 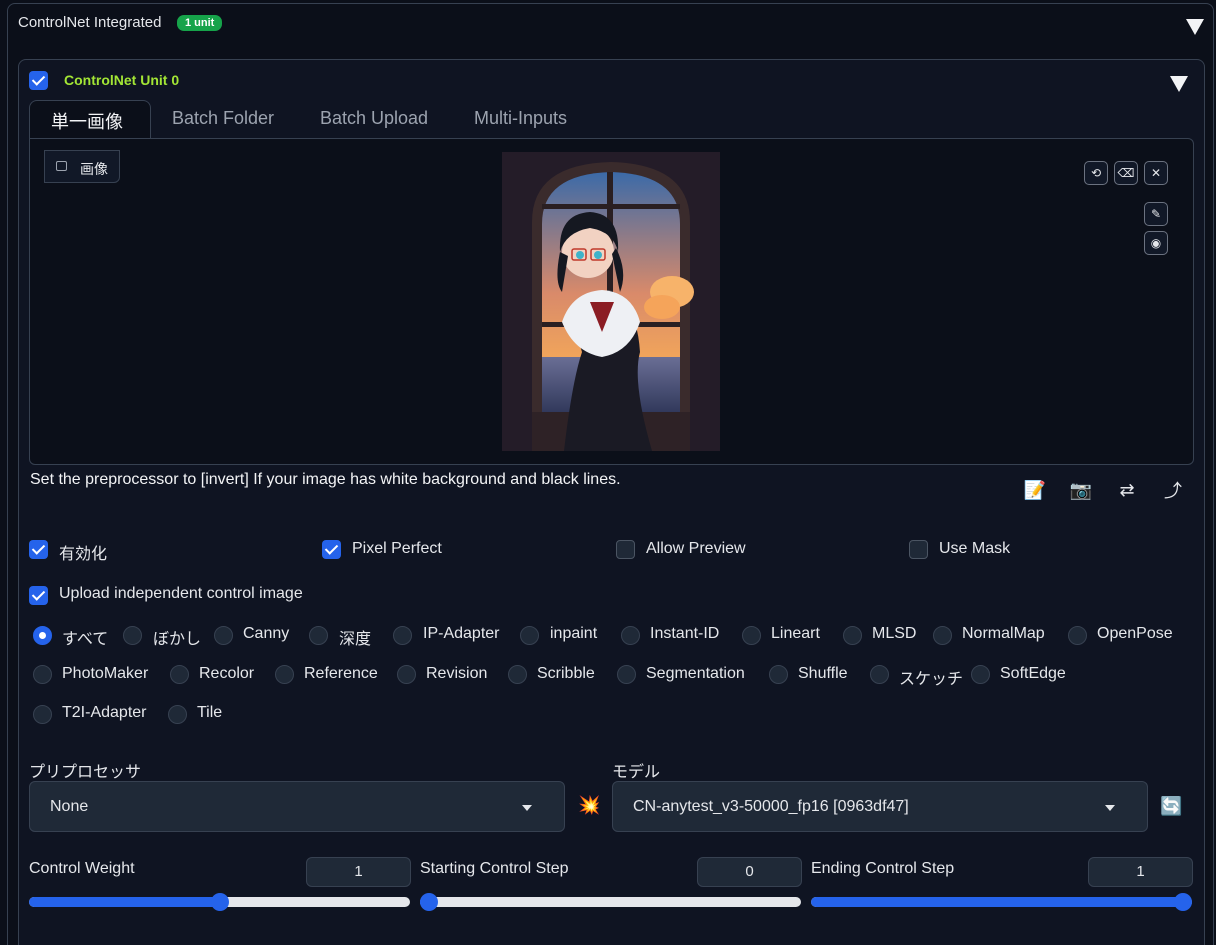 What do you see at coordinates (696, 548) in the screenshot?
I see `allow-preview-label: Allow Preview` at bounding box center [696, 548].